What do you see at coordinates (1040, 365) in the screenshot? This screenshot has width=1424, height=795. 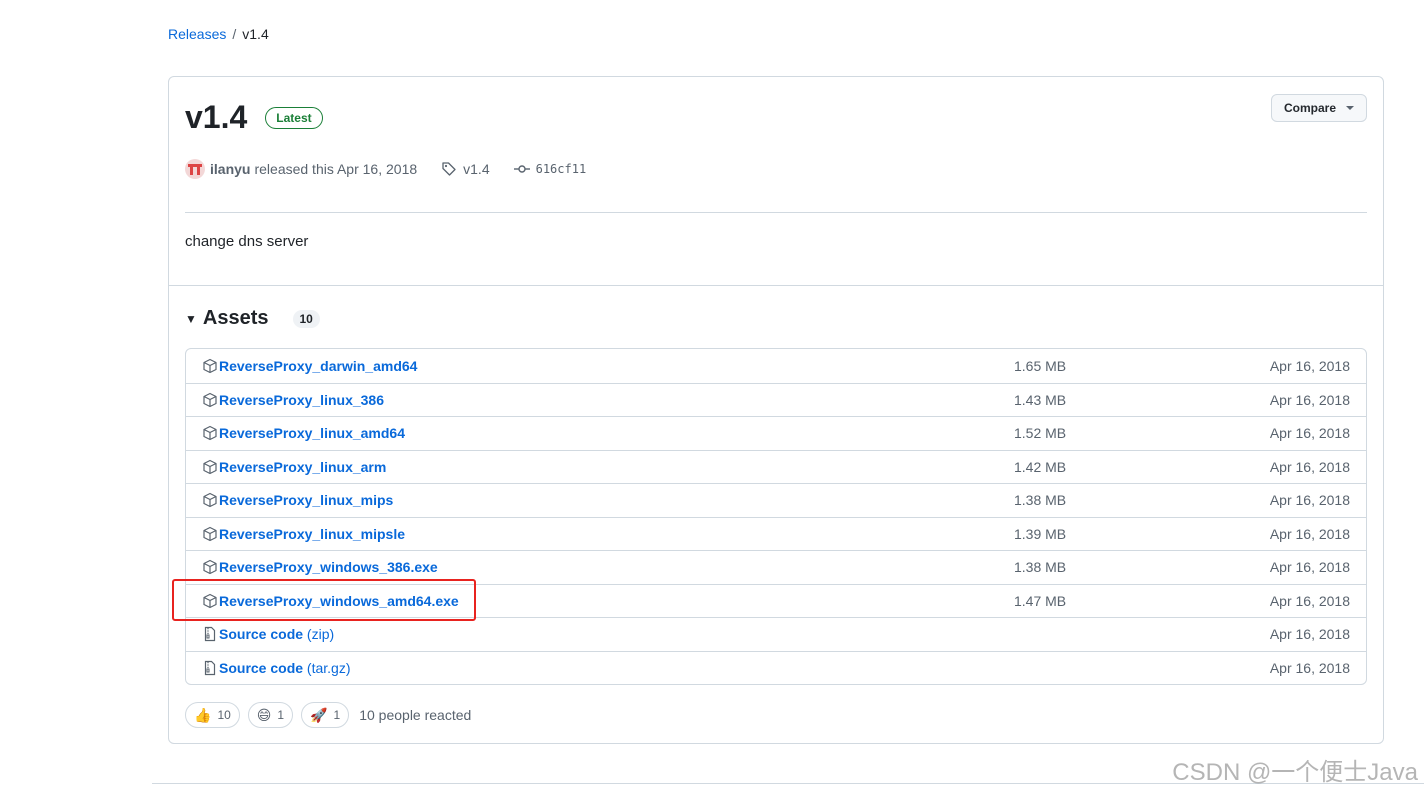 I see `asset-size: 1.65 MB` at bounding box center [1040, 365].